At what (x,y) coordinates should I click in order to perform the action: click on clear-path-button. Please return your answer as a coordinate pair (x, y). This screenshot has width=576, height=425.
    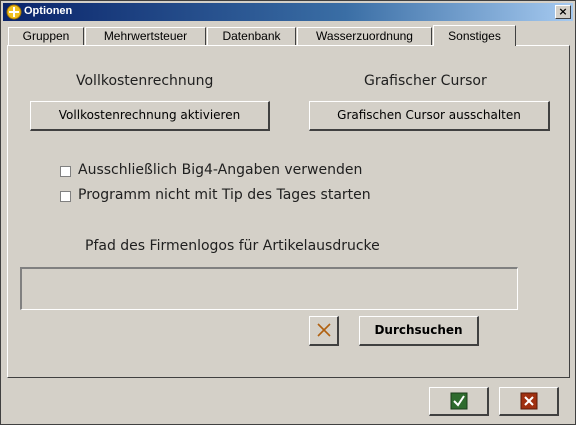
    Looking at the image, I should click on (324, 331).